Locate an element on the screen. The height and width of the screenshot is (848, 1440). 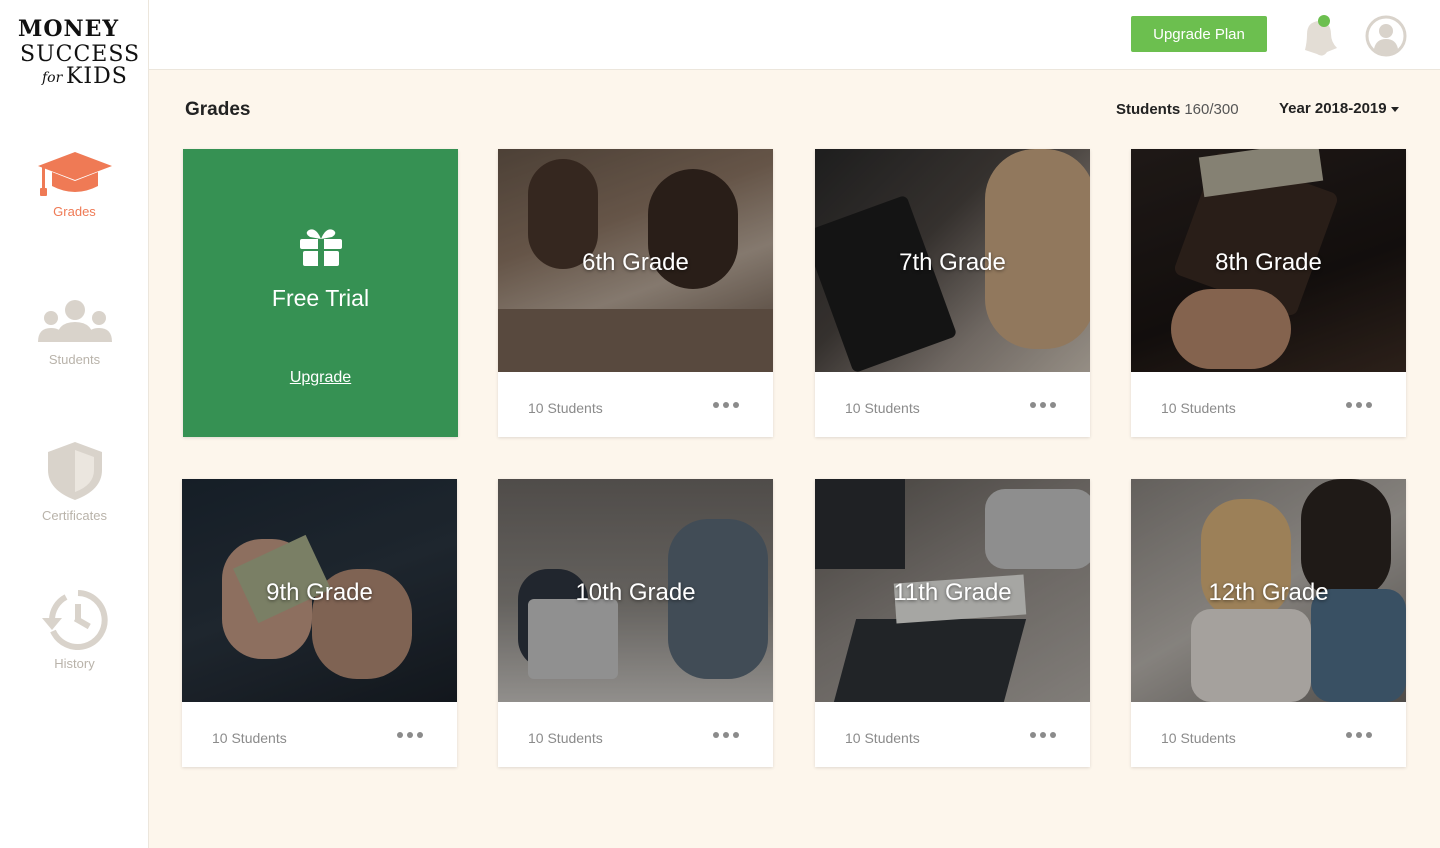
avatar is located at coordinates (1386, 36).